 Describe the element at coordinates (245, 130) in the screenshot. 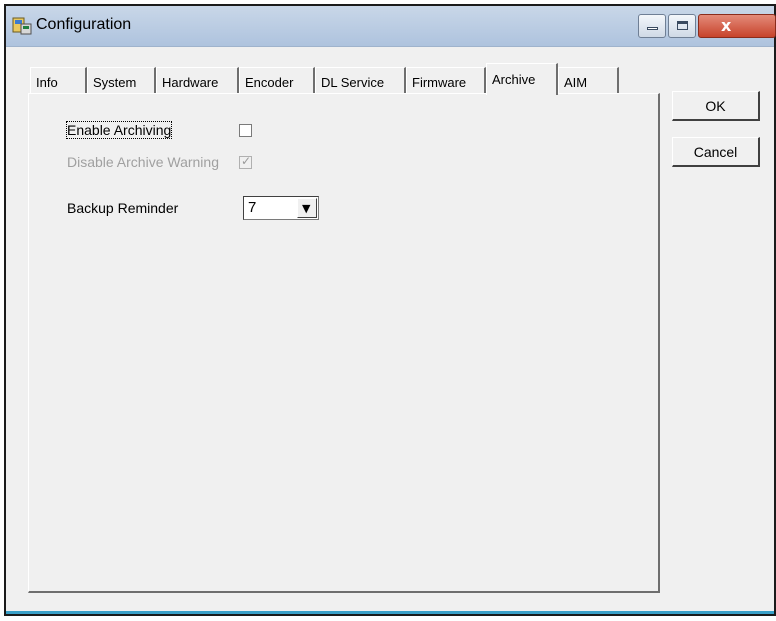

I see `enable-archiving-checkbox` at that location.